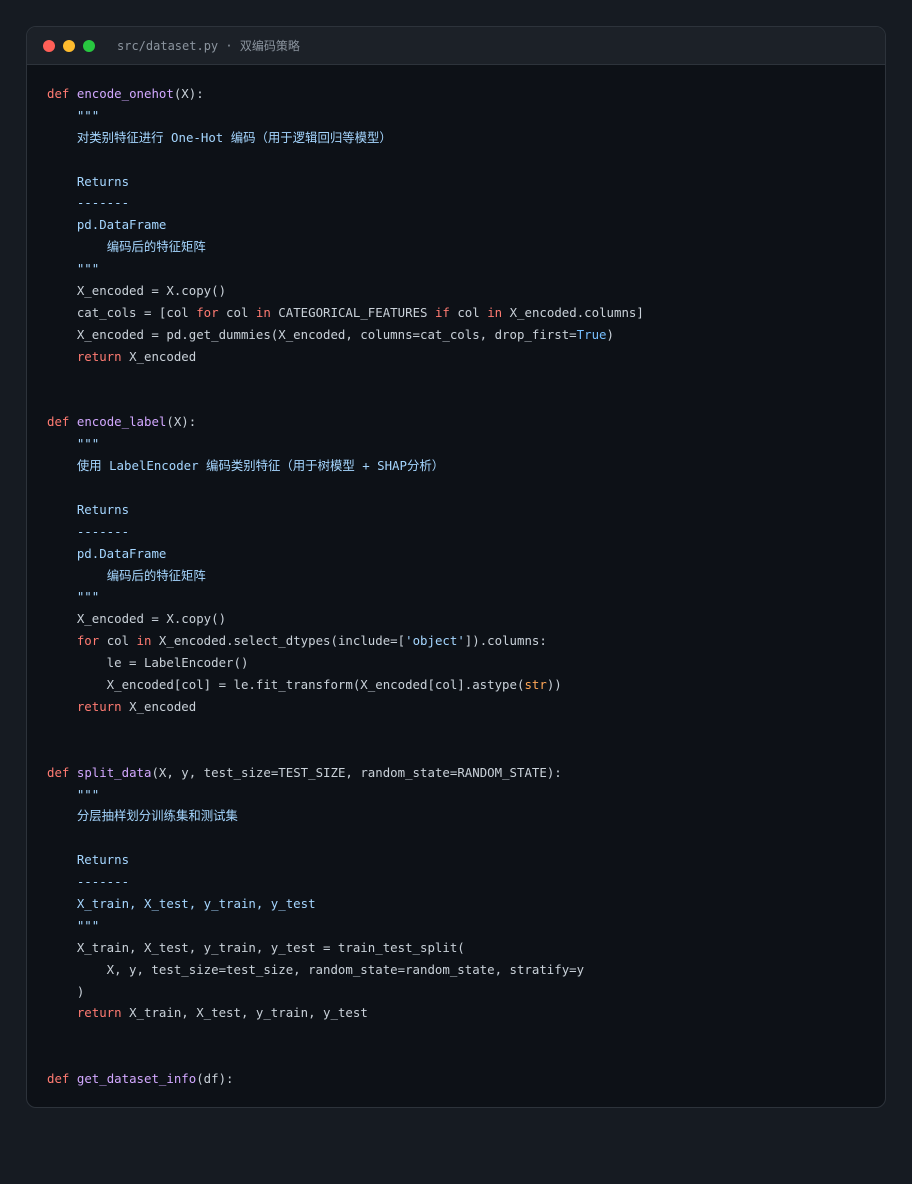  What do you see at coordinates (466, 663) in the screenshot?
I see `code-line: le = LabelEncoder()` at bounding box center [466, 663].